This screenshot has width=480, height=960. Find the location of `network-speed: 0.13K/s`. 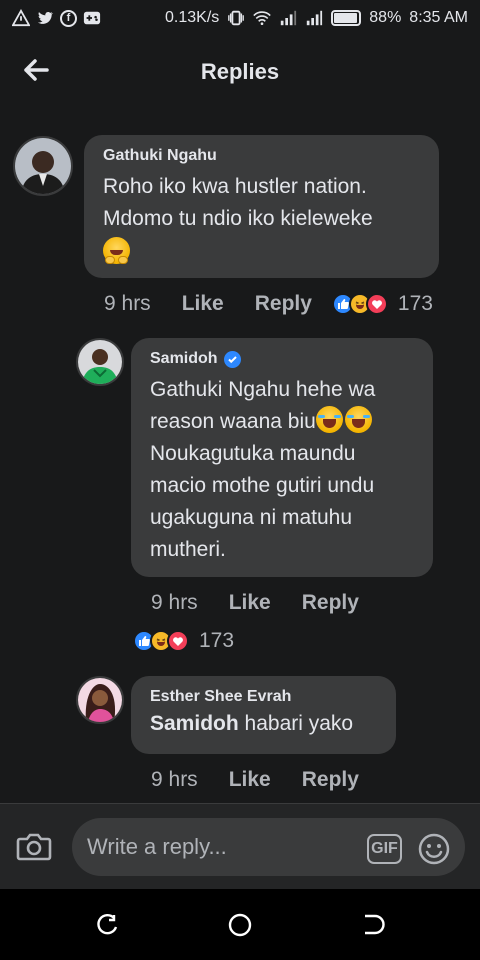

network-speed: 0.13K/s is located at coordinates (192, 17).